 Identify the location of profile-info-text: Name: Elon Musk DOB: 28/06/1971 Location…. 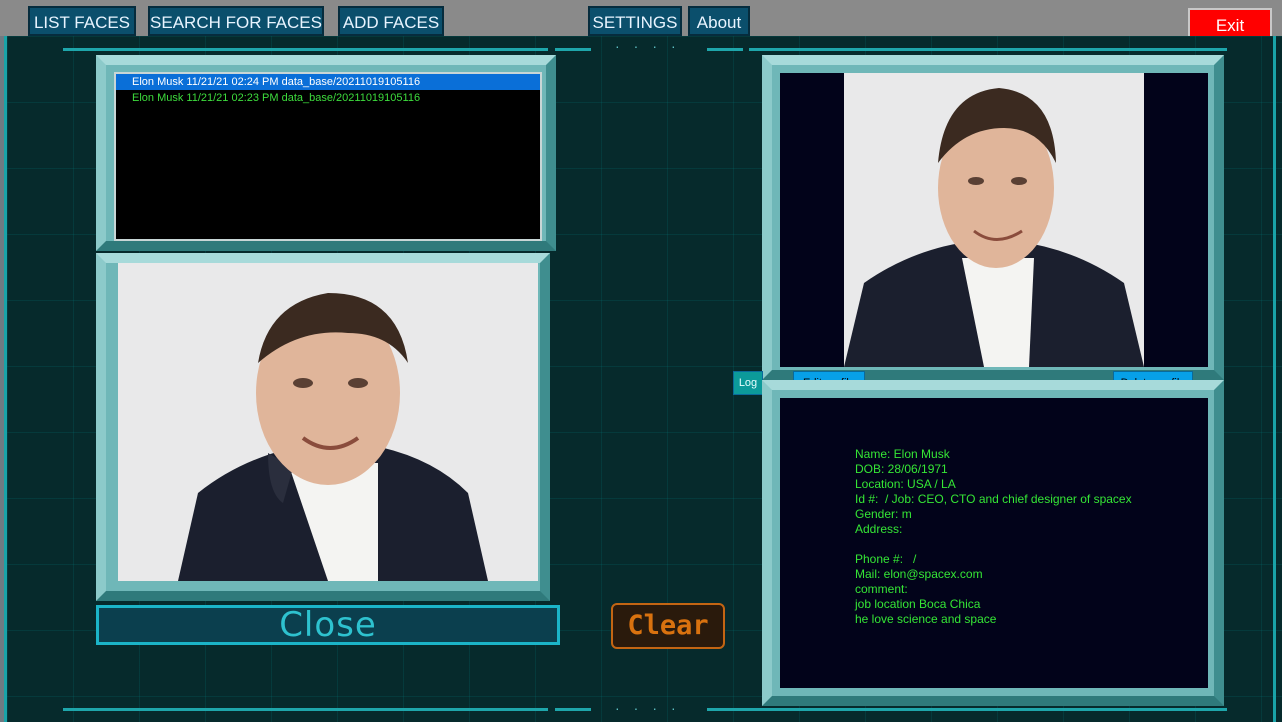
(993, 537).